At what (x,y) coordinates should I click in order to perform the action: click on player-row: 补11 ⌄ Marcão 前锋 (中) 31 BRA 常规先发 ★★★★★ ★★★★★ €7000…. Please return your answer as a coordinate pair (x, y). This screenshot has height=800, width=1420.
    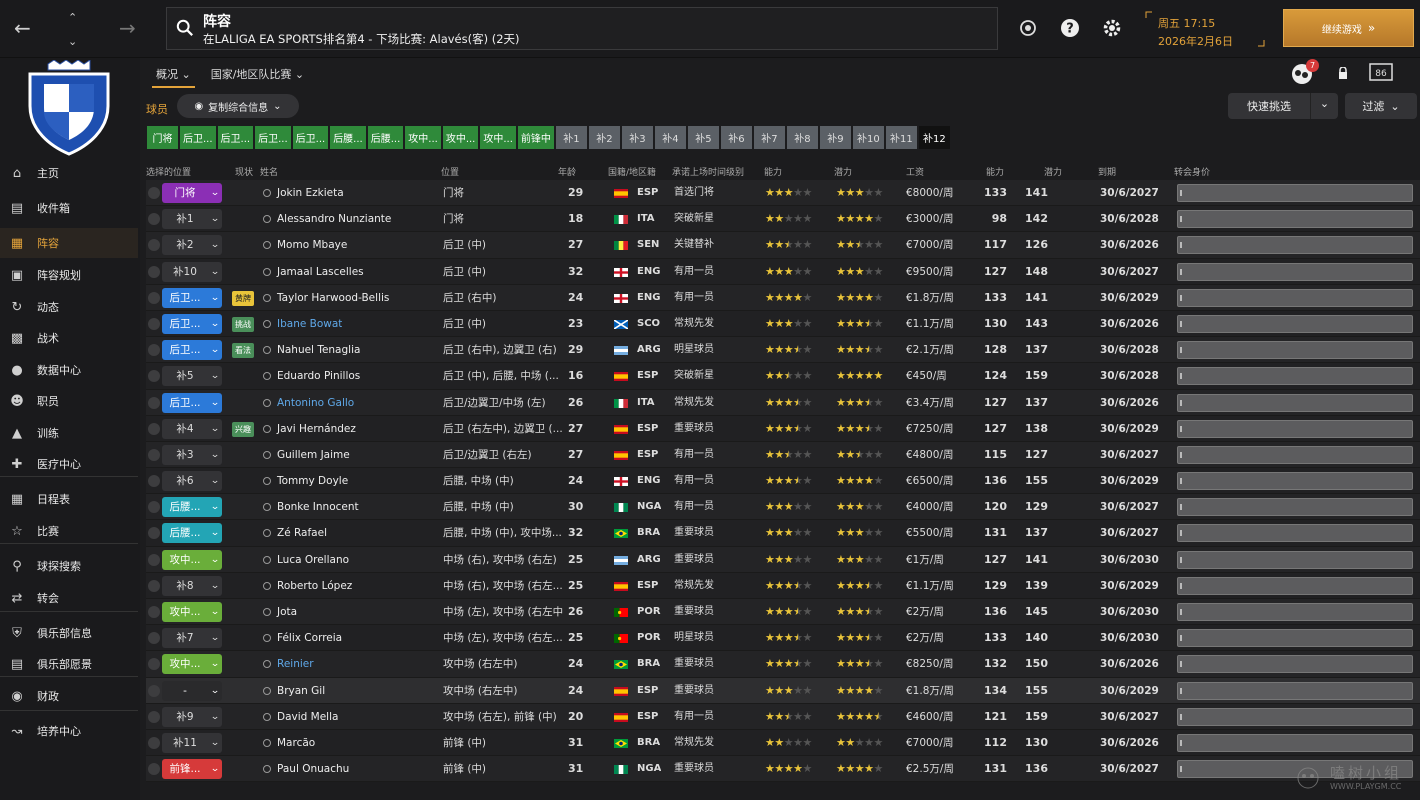
    Looking at the image, I should click on (783, 743).